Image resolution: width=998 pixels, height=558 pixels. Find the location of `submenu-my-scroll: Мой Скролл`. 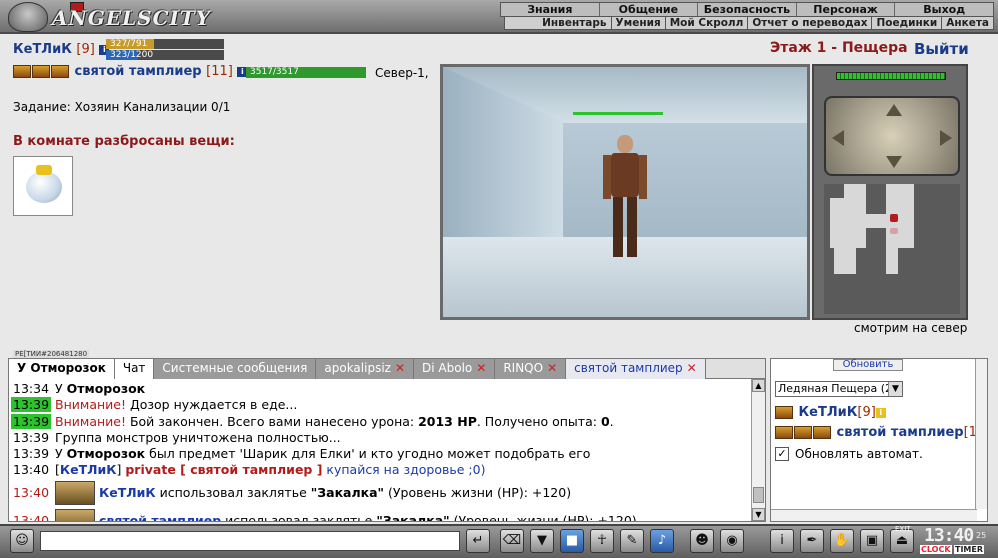

submenu-my-scroll: Мой Скролл is located at coordinates (707, 23).